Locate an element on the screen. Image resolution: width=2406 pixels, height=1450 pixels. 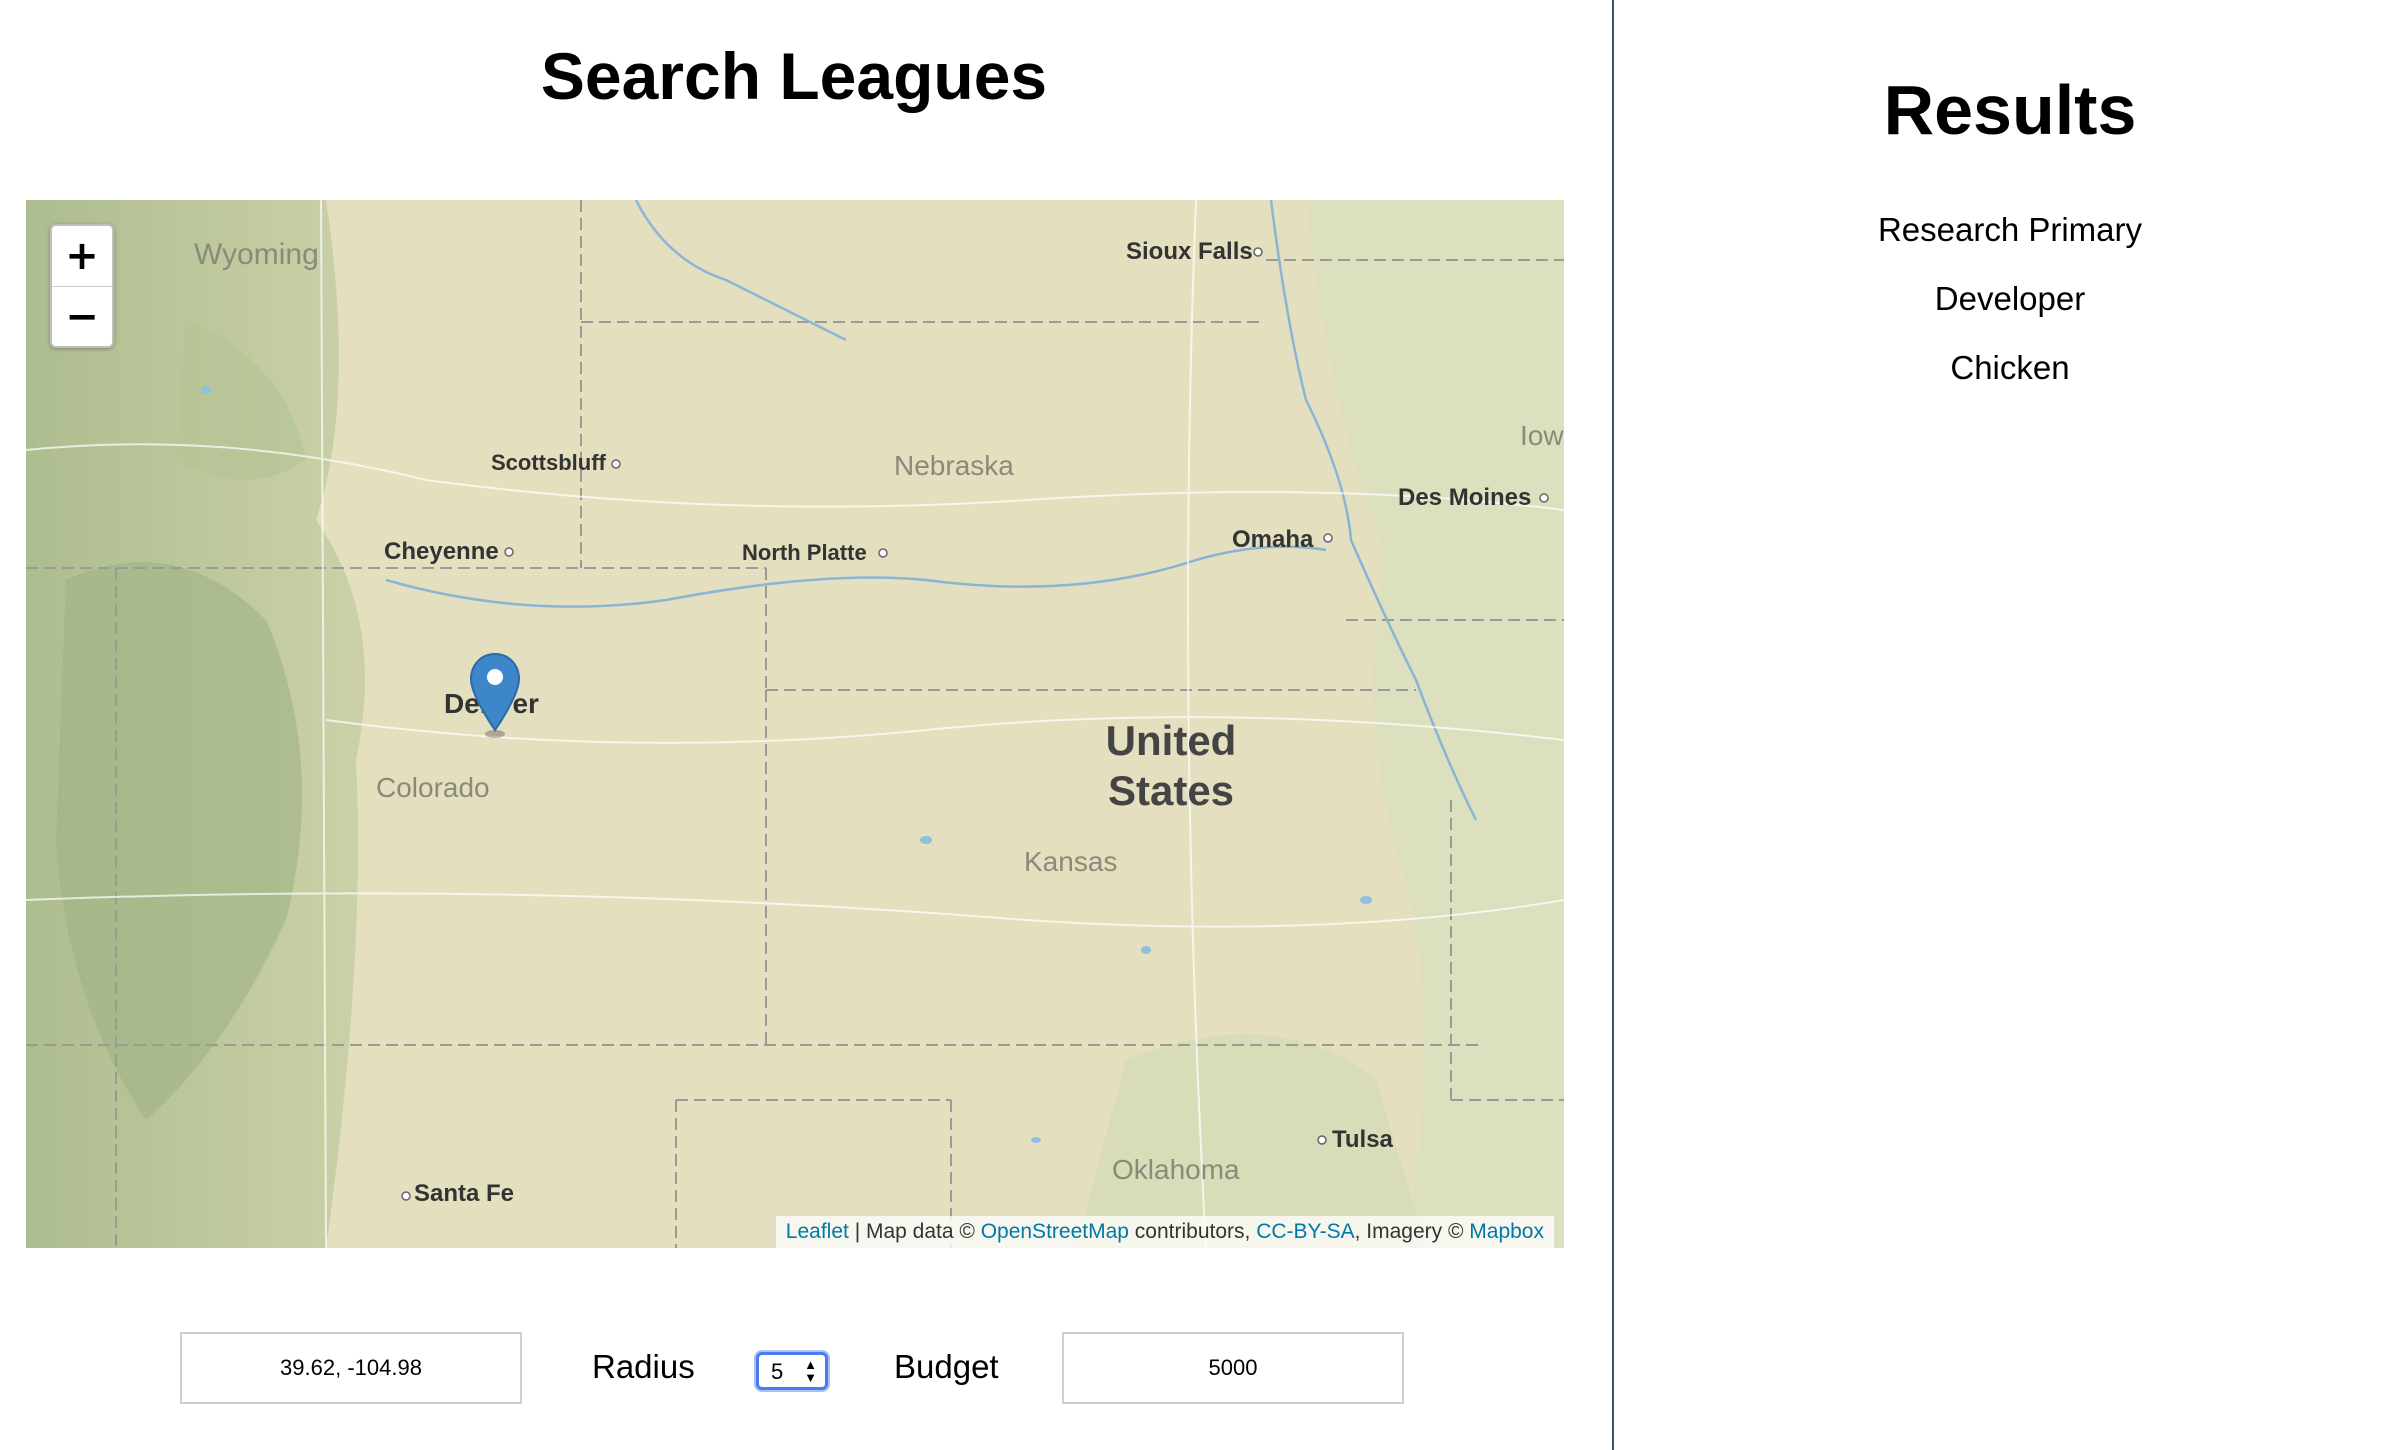
map-label-wyoming: Wyoming is located at coordinates (256, 254).